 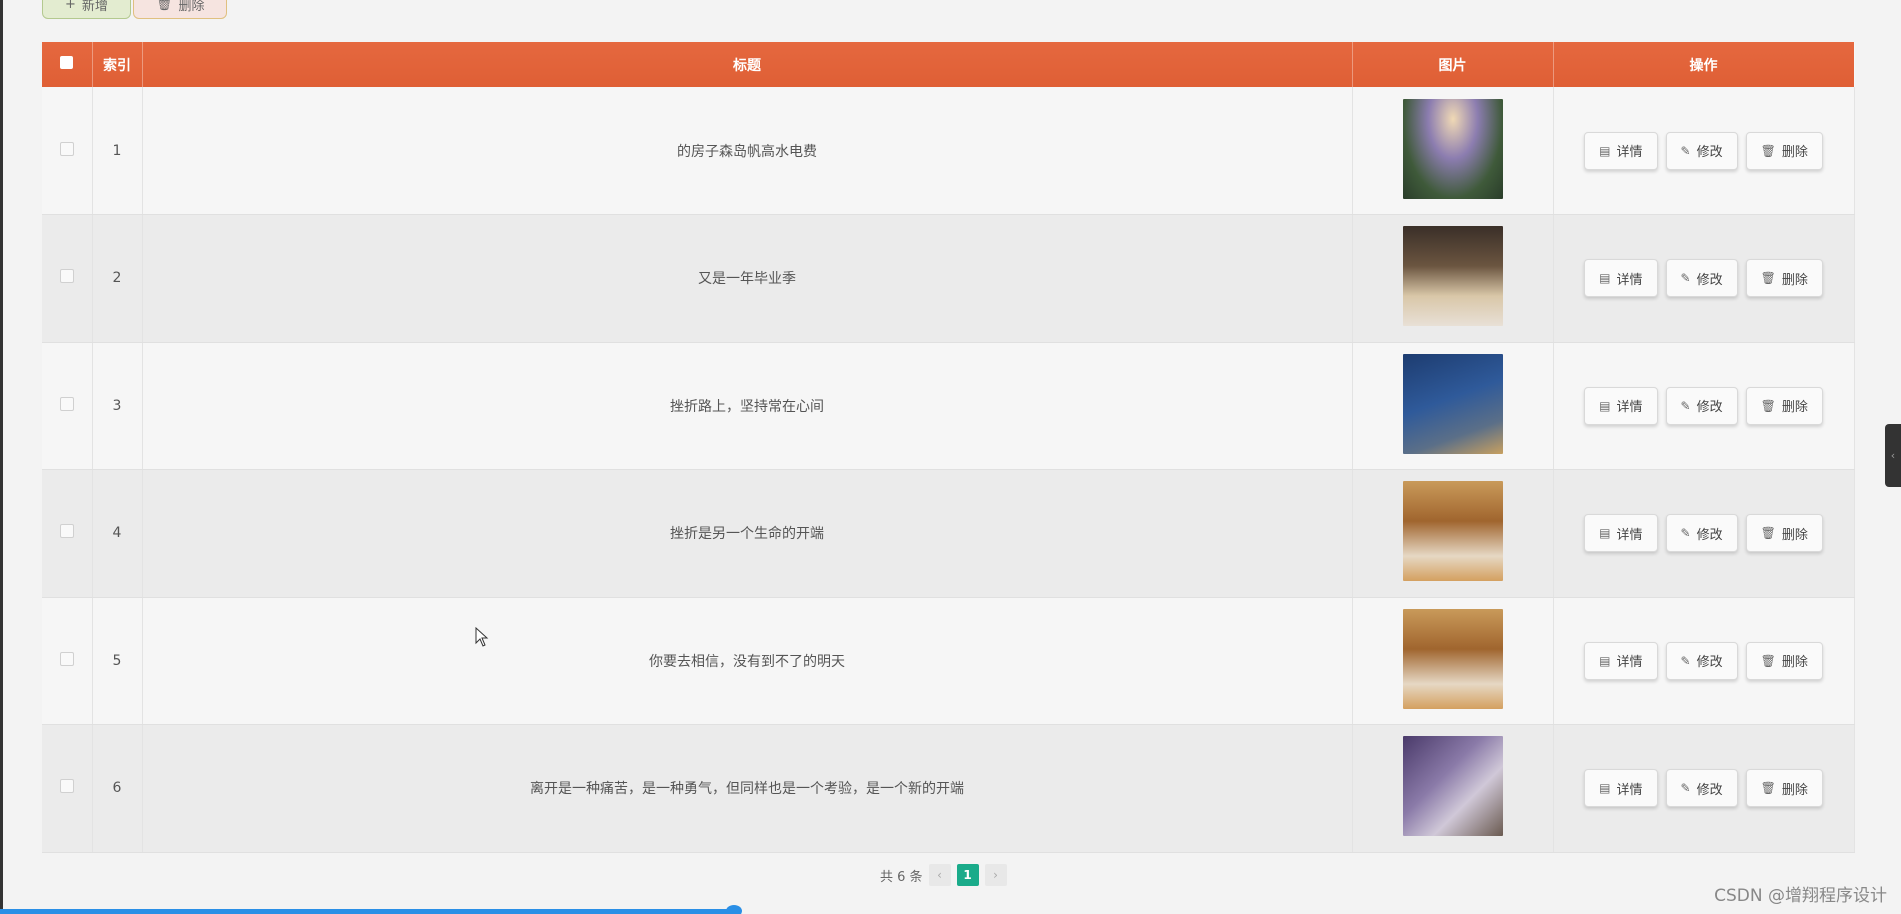 What do you see at coordinates (995, 875) in the screenshot?
I see `chevron-right-icon: ›` at bounding box center [995, 875].